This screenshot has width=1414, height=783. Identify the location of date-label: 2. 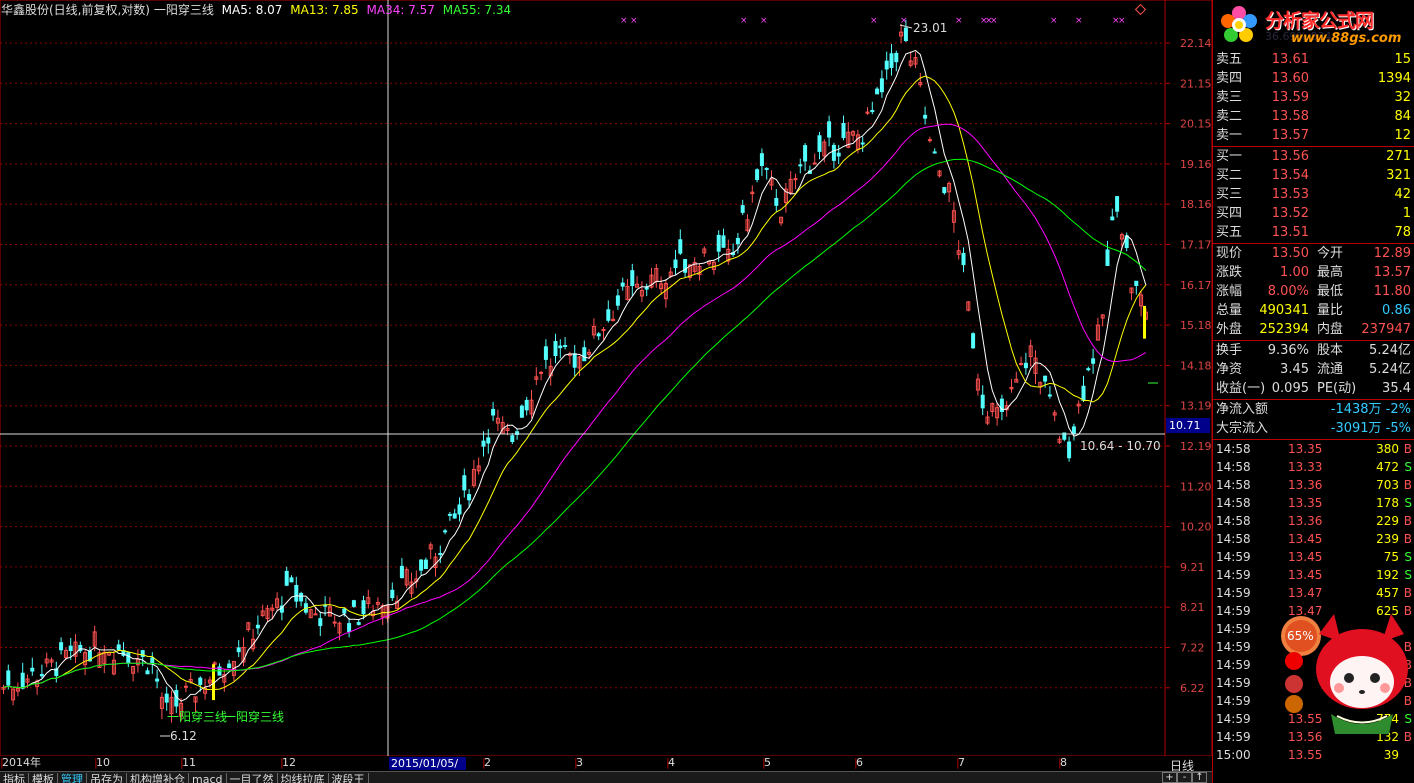
(487, 762).